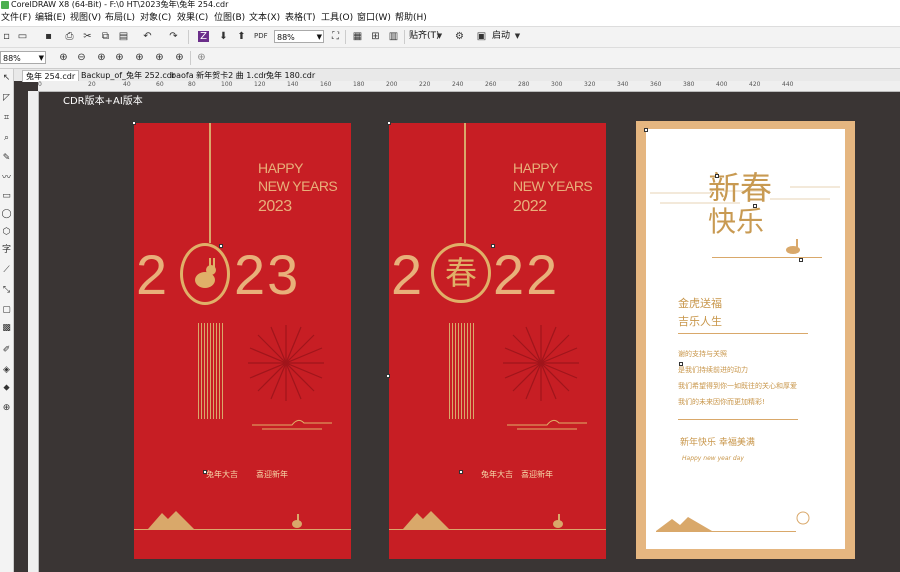 The image size is (900, 572). I want to click on import-icon: Z, so click(203, 36).